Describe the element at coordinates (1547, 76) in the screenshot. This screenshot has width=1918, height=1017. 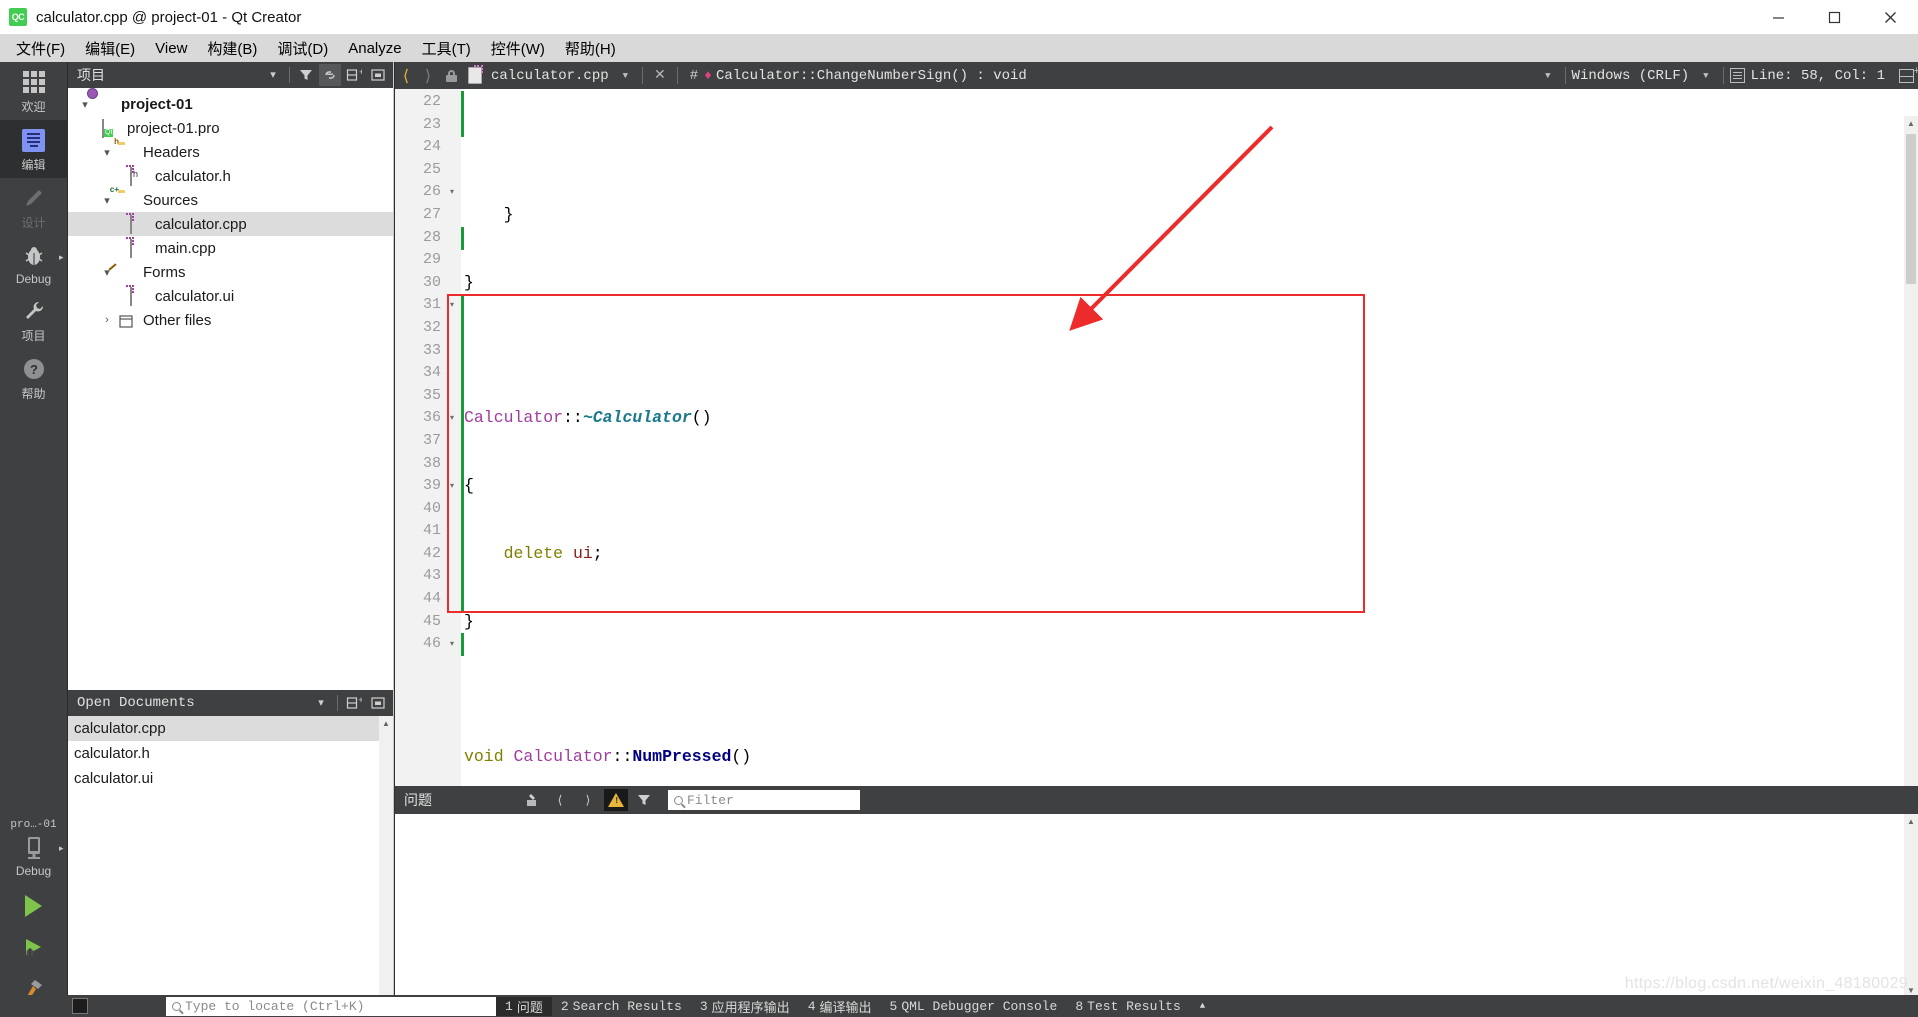
I see `symbol-chooser-chevron-down-icon: ▼` at that location.